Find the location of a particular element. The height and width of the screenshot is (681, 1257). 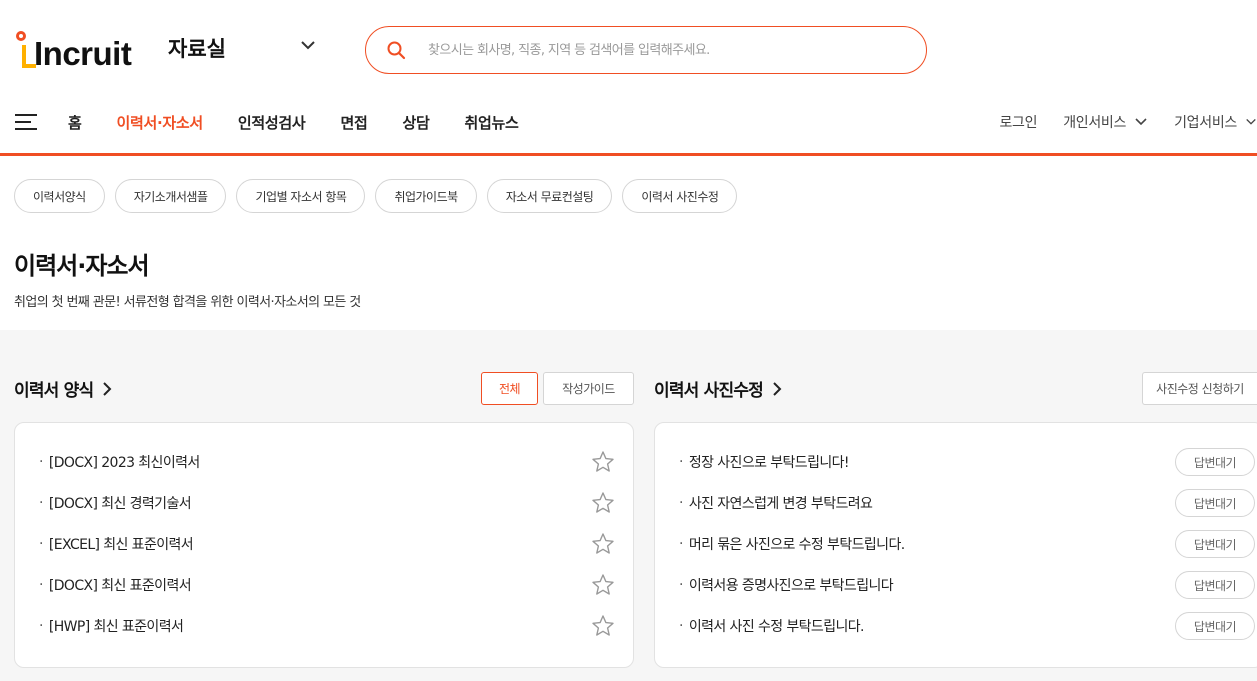

list-item: · 정장 사진으로 부탁드립니다! is located at coordinates (764, 462).